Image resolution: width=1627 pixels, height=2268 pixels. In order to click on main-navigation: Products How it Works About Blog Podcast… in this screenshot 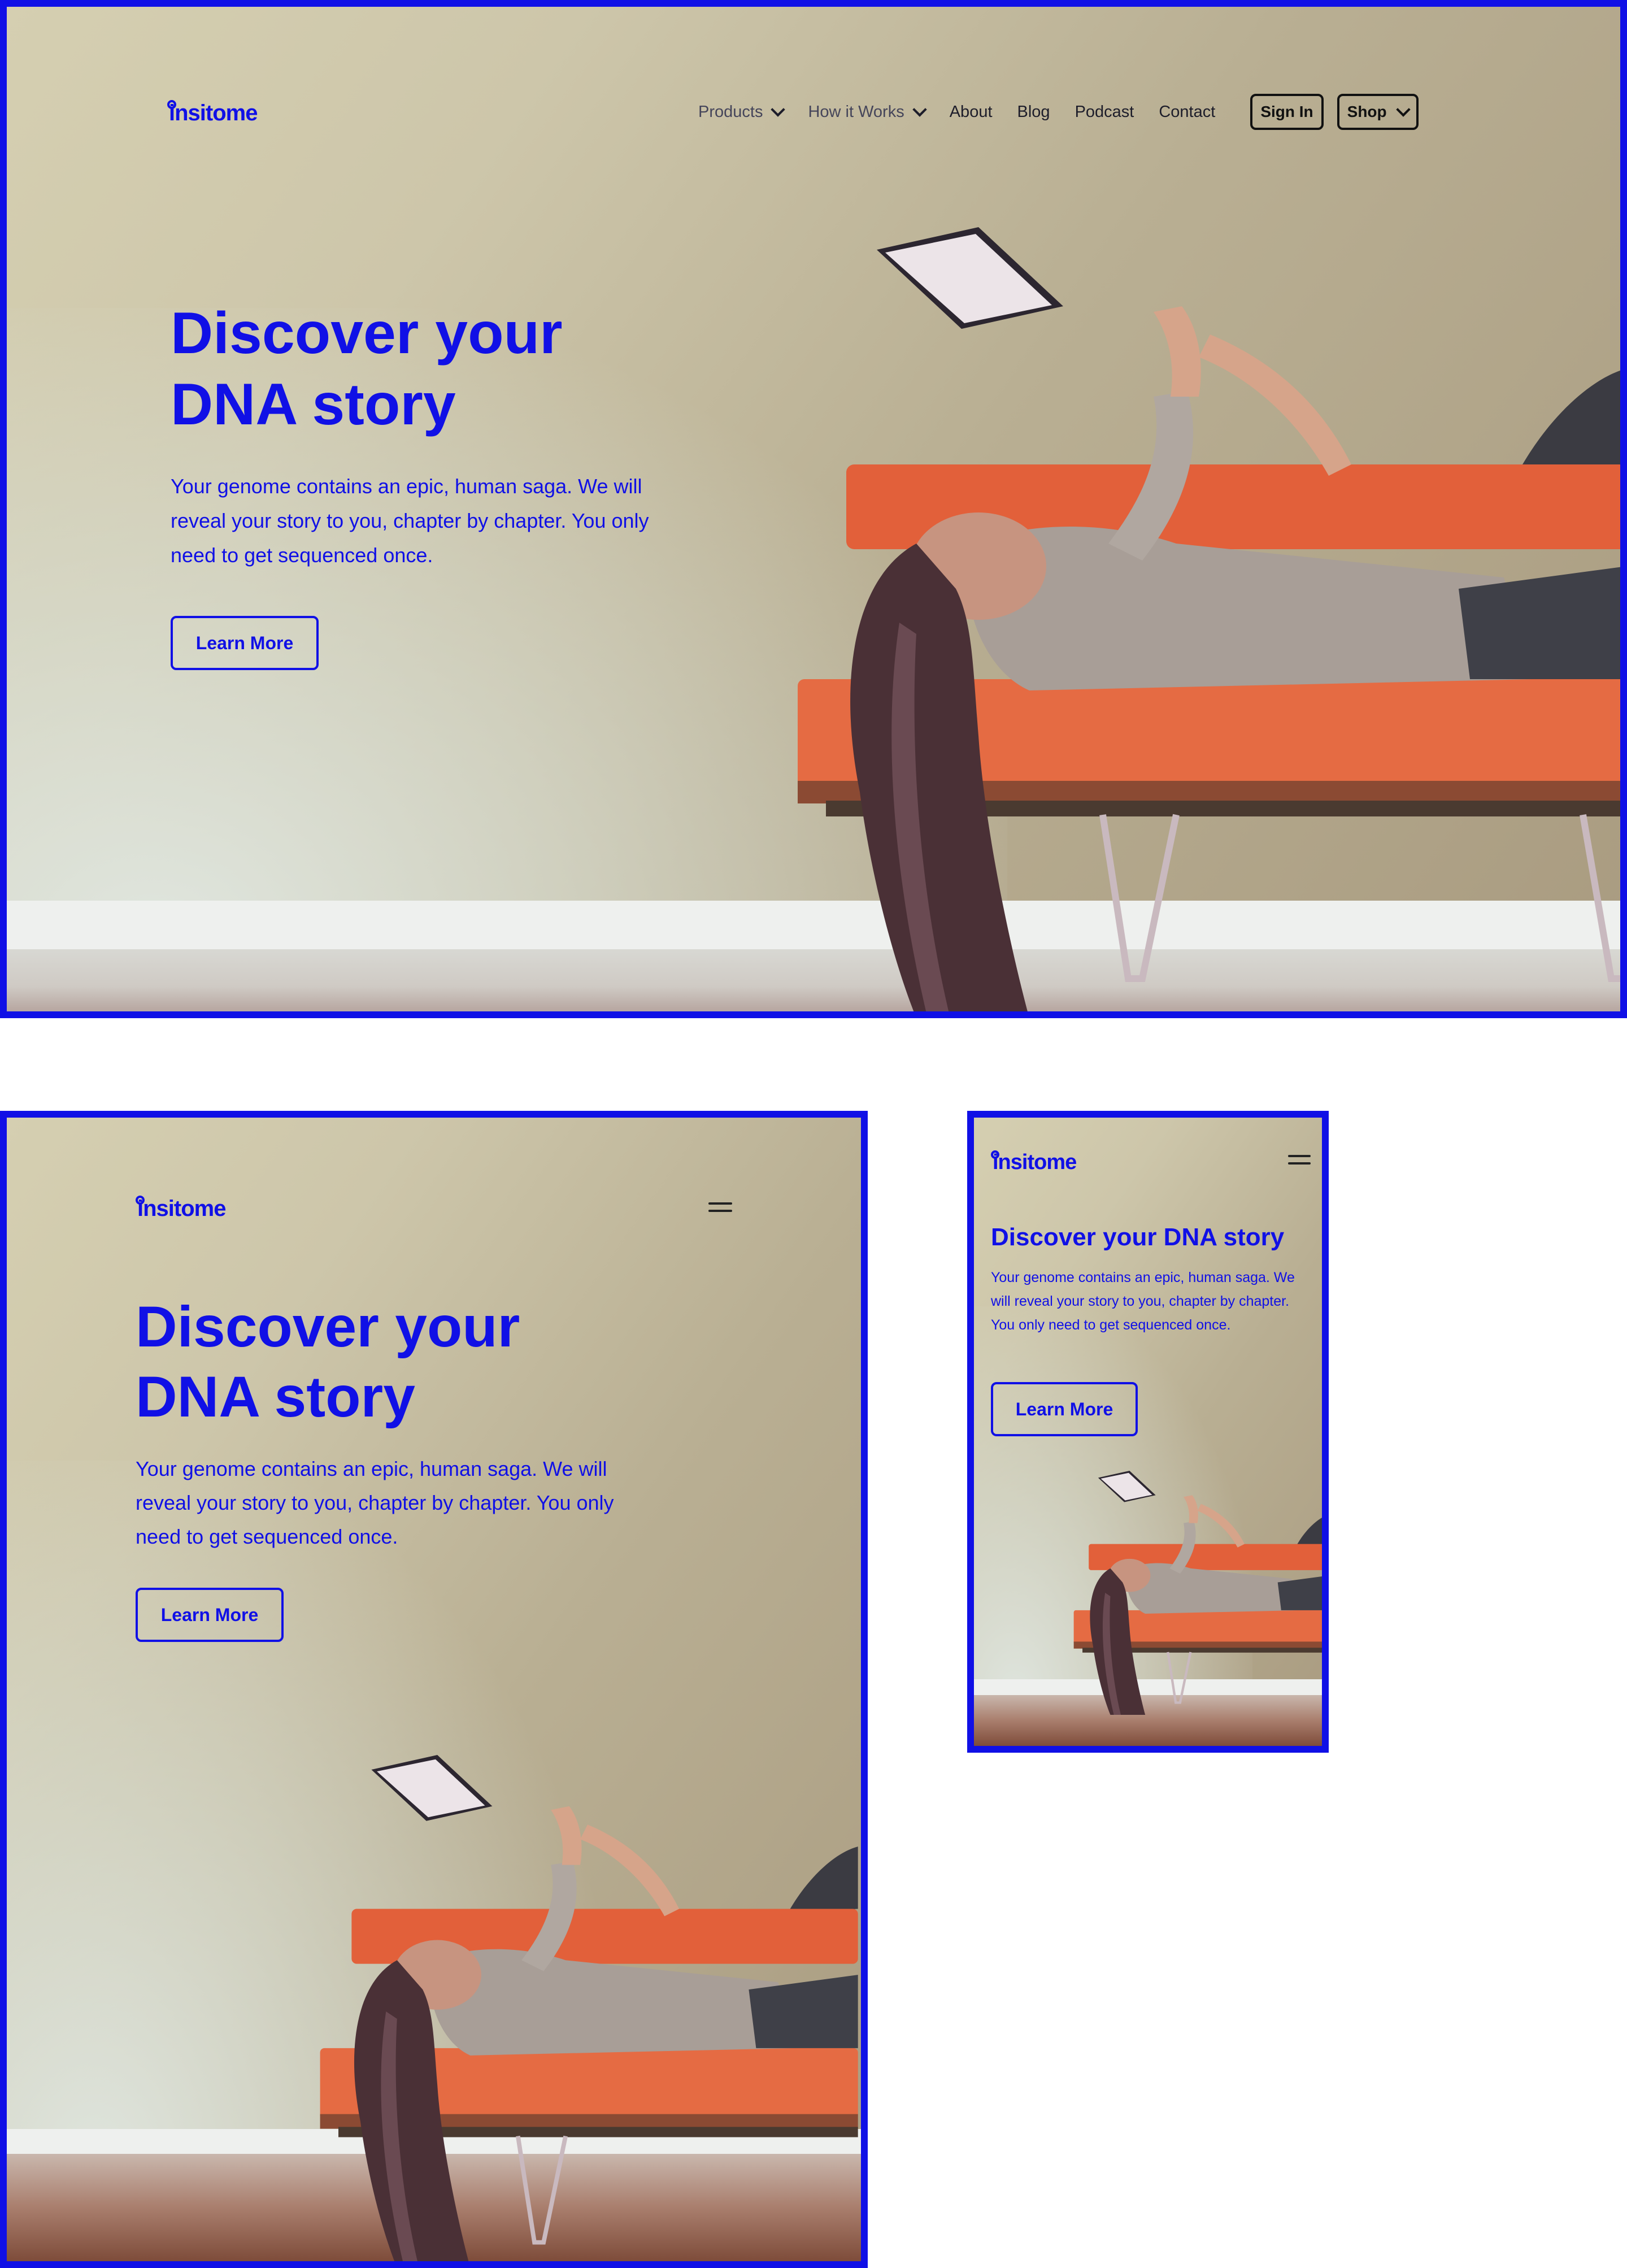, I will do `click(1058, 112)`.